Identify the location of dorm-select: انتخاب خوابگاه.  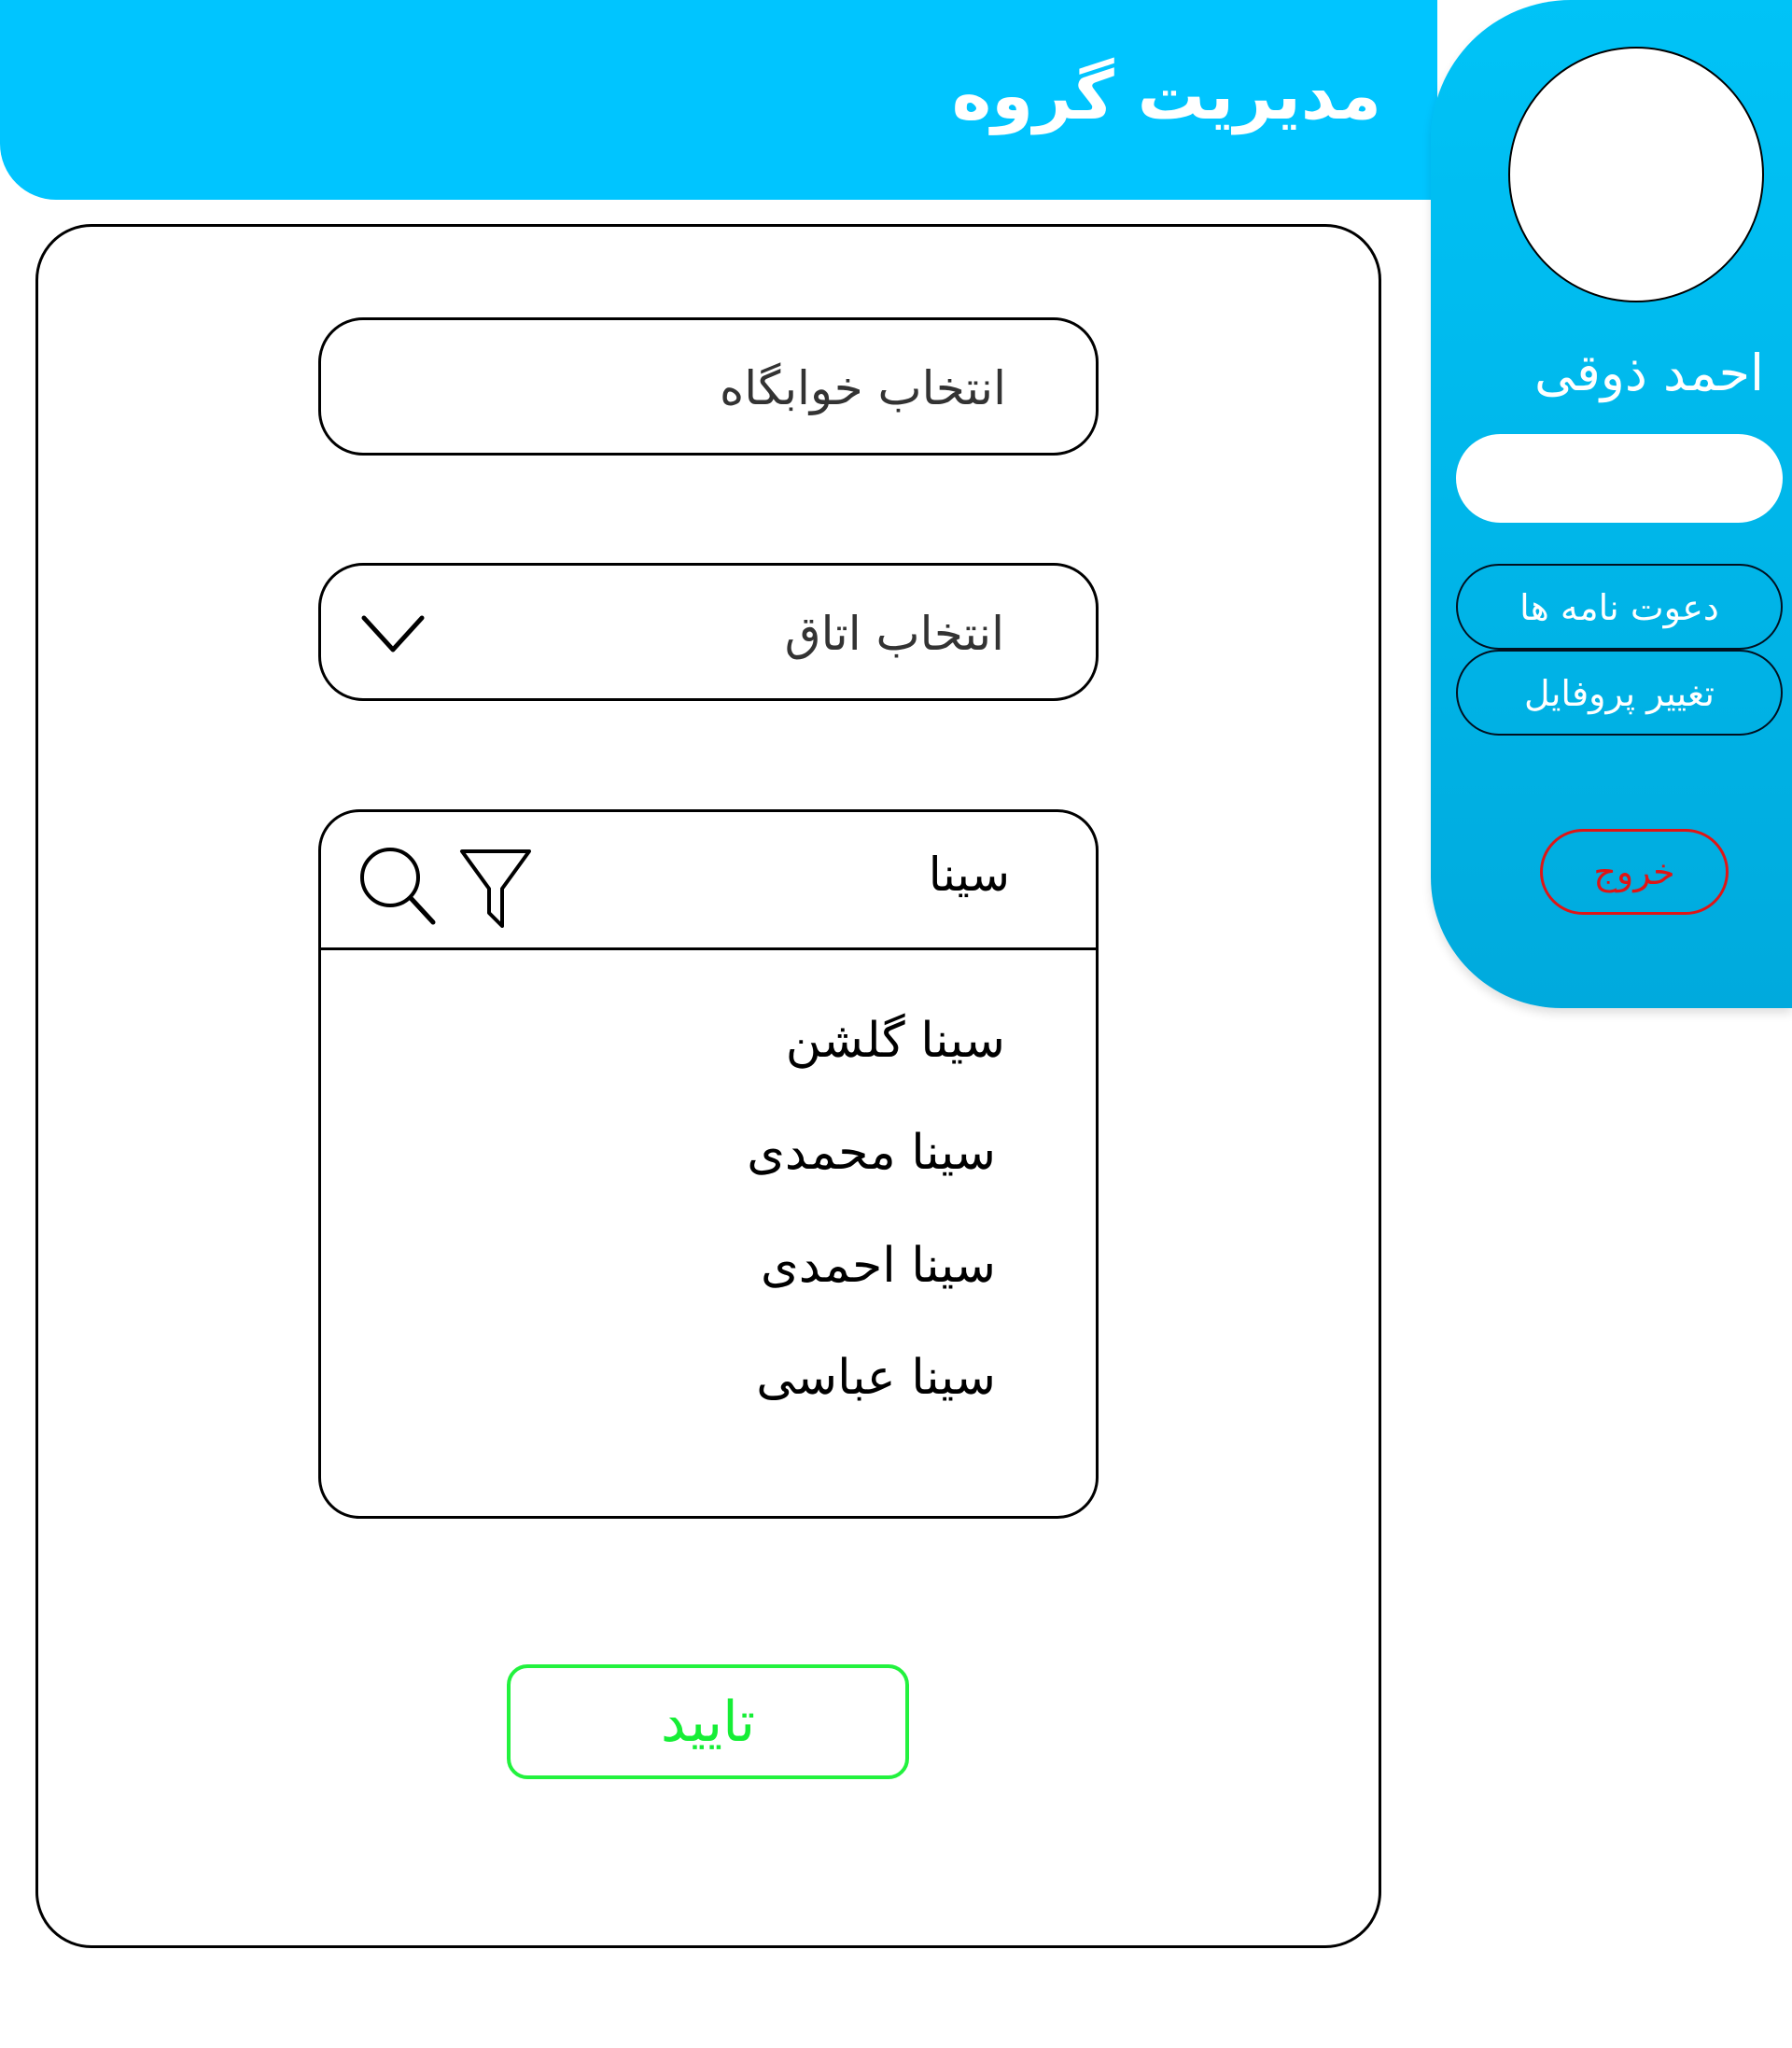
(708, 386).